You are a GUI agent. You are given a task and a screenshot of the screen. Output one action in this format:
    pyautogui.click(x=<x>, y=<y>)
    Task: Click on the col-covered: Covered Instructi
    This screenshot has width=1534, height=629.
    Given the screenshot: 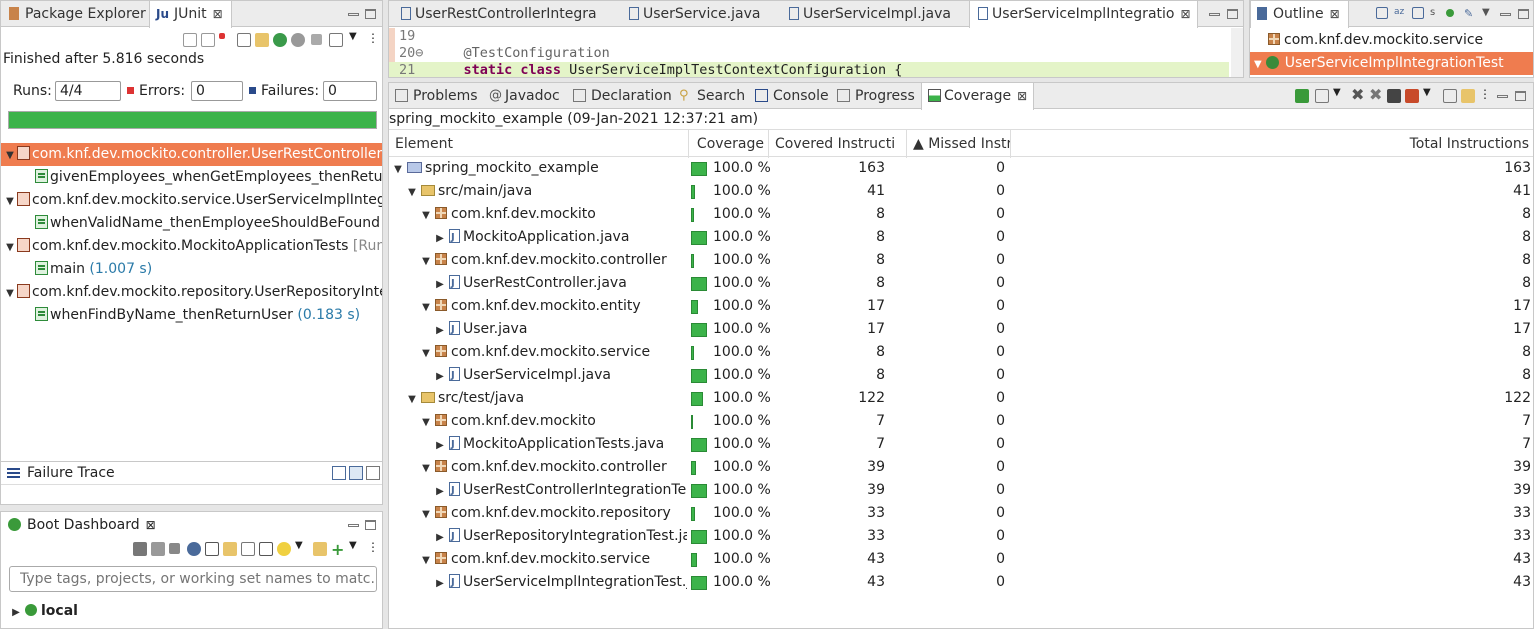 What is the action you would take?
    pyautogui.click(x=838, y=144)
    